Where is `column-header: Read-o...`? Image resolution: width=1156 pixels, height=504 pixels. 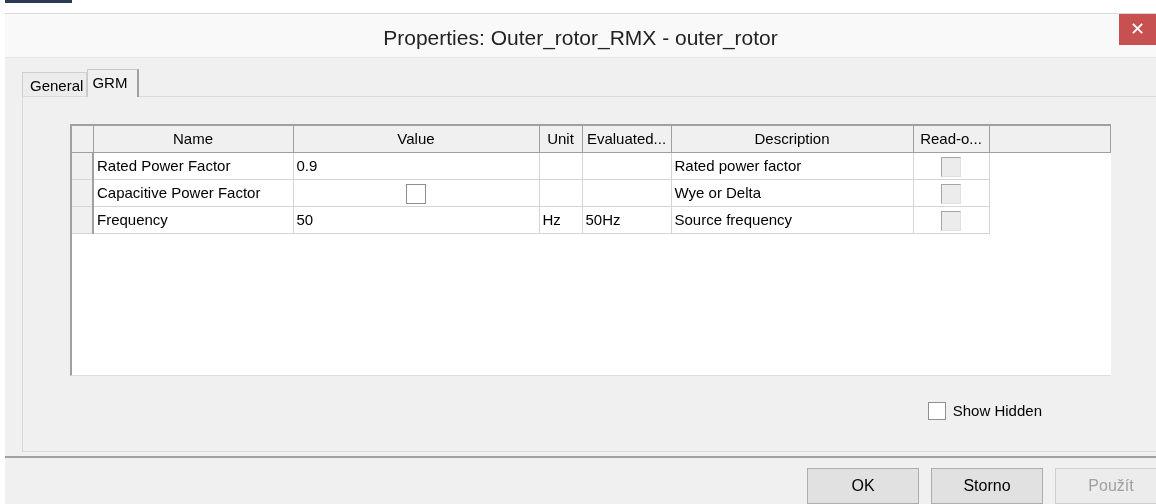 column-header: Read-o... is located at coordinates (951, 139).